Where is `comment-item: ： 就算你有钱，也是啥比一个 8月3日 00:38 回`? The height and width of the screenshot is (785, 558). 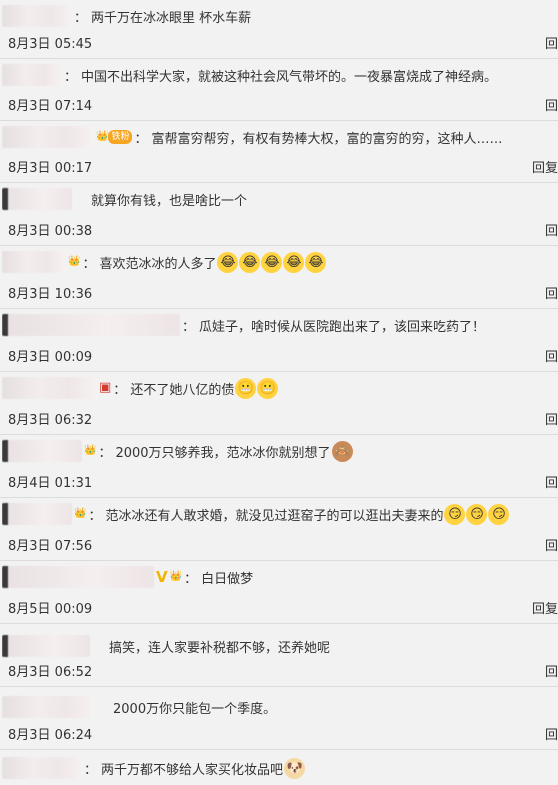 comment-item: ： 就算你有钱，也是啥比一个 8月3日 00:38 回 is located at coordinates (279, 214).